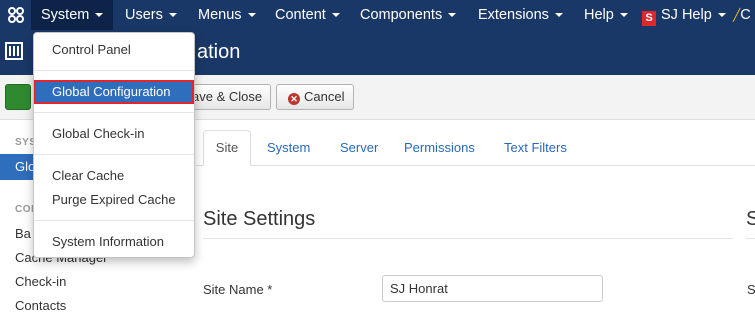  What do you see at coordinates (88, 175) in the screenshot?
I see `menu-item-clear-cache: Clear Cache` at bounding box center [88, 175].